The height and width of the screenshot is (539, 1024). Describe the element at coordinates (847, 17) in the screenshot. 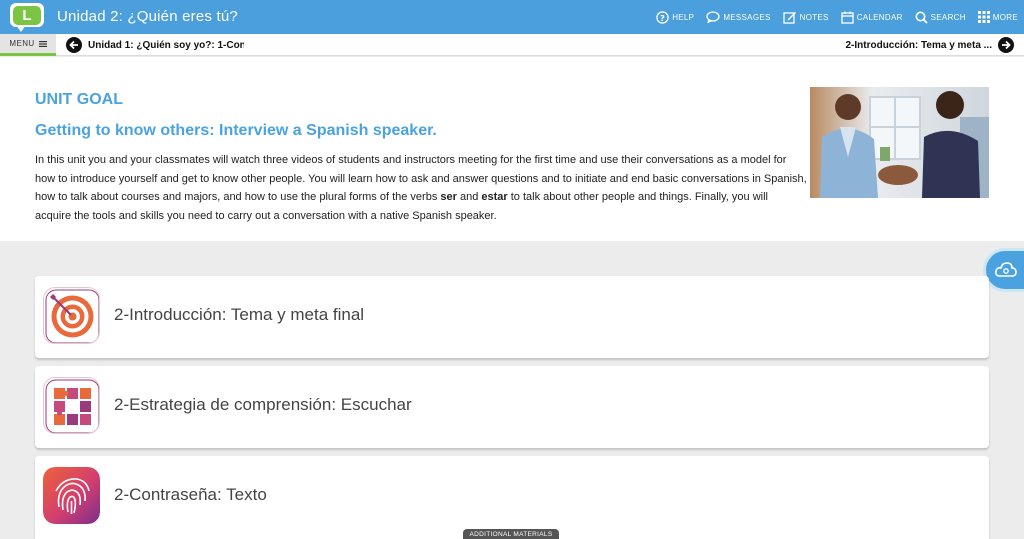

I see `calendar-icon` at that location.